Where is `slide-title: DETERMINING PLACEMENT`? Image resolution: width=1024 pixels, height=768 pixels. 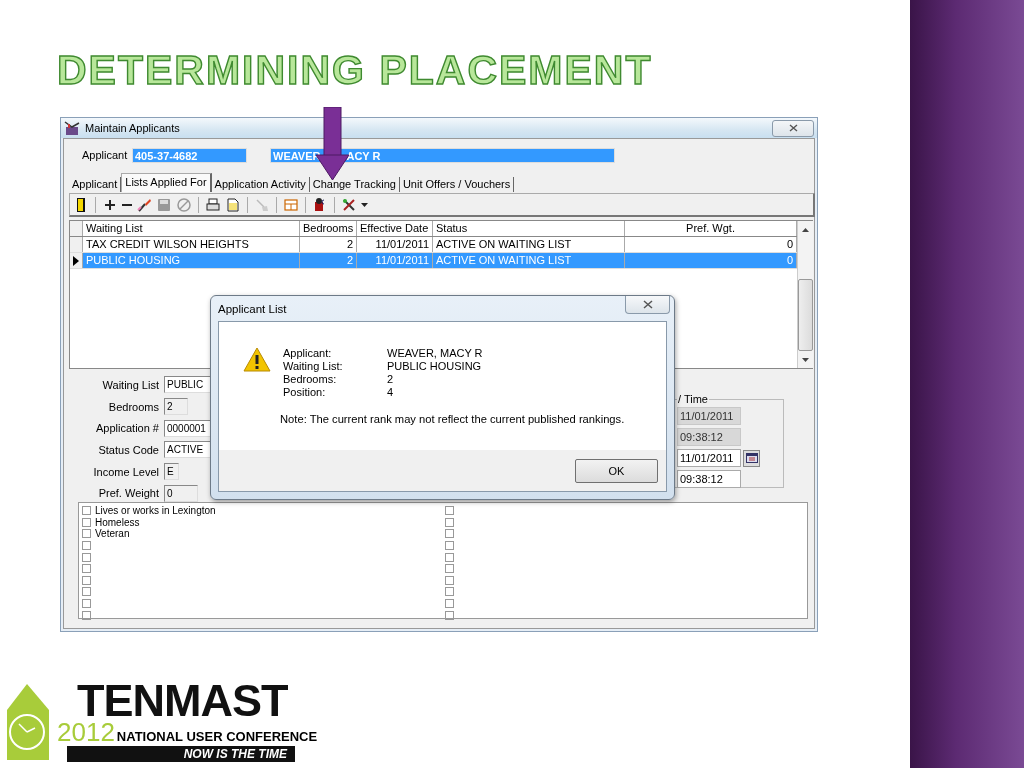 slide-title: DETERMINING PLACEMENT is located at coordinates (355, 70).